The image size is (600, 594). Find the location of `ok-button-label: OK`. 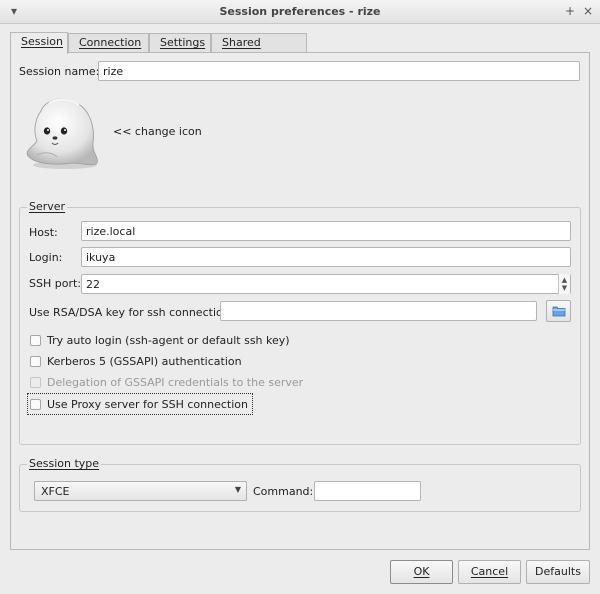

ok-button-label: OK is located at coordinates (421, 571).